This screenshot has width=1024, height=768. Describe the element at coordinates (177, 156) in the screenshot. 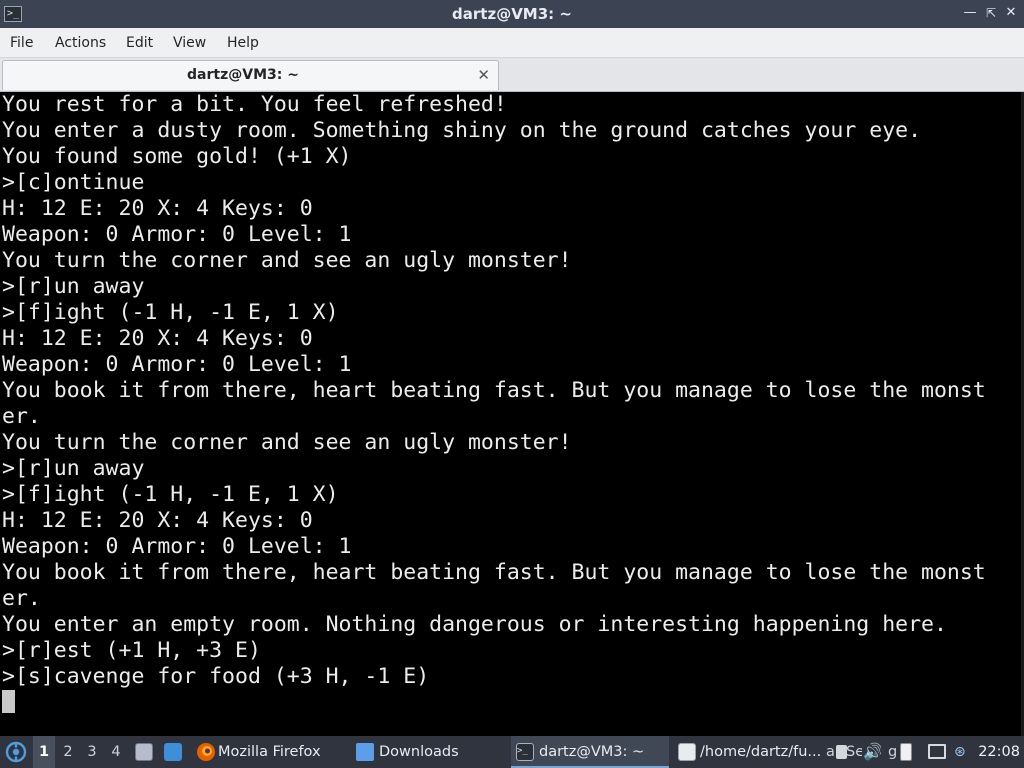

I see `terminal-line: You found some gold! (+1 X)` at that location.